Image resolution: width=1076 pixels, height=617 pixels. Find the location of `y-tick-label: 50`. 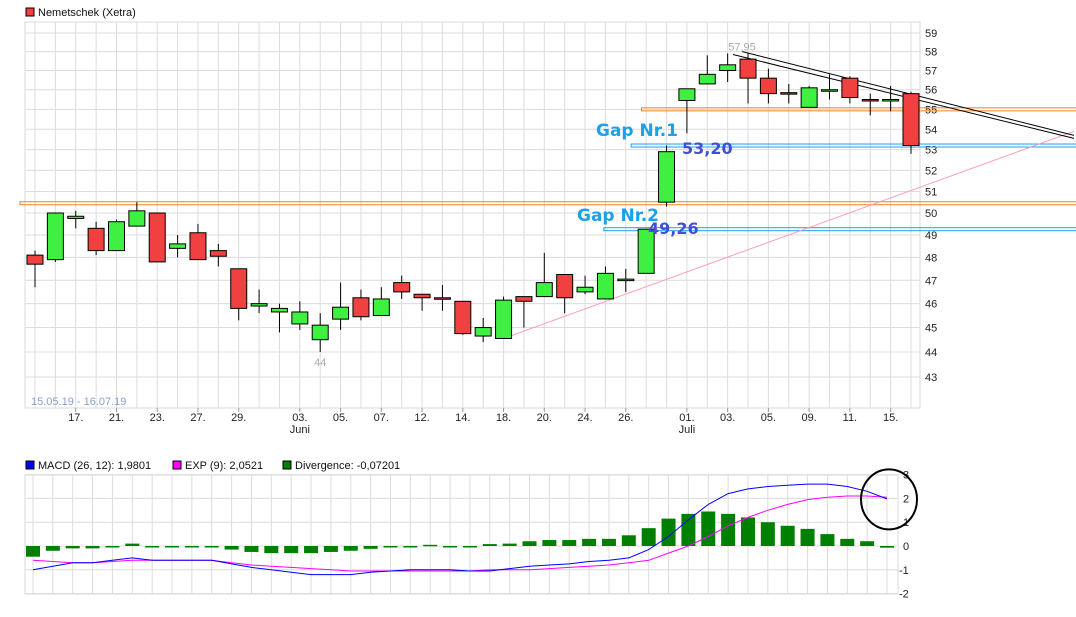

y-tick-label: 50 is located at coordinates (931, 214).